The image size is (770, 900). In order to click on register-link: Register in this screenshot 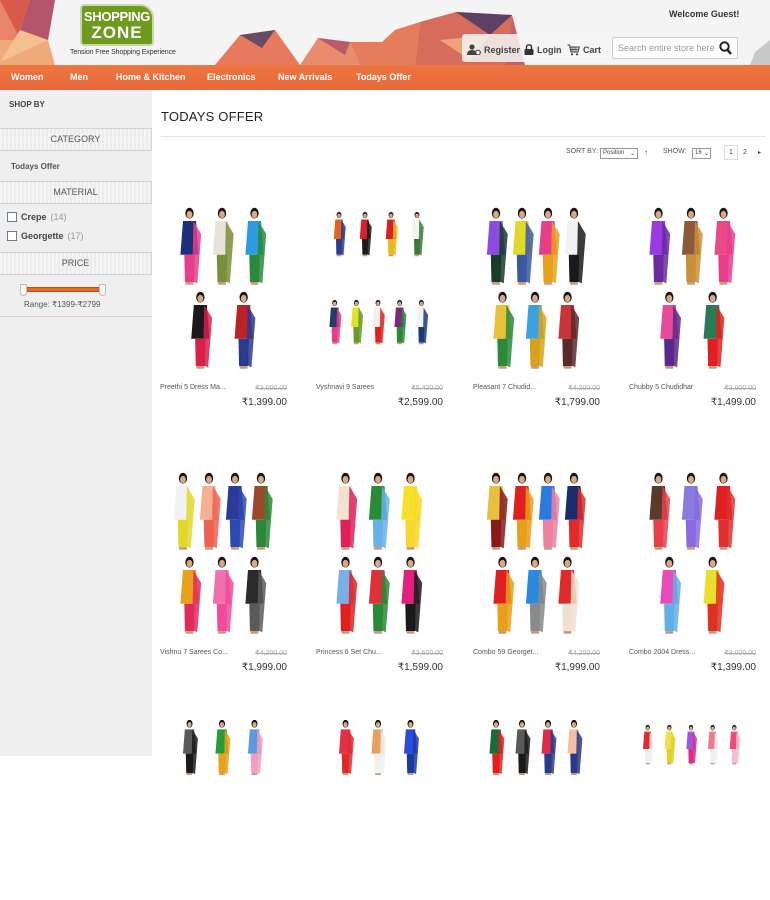, I will do `click(493, 49)`.